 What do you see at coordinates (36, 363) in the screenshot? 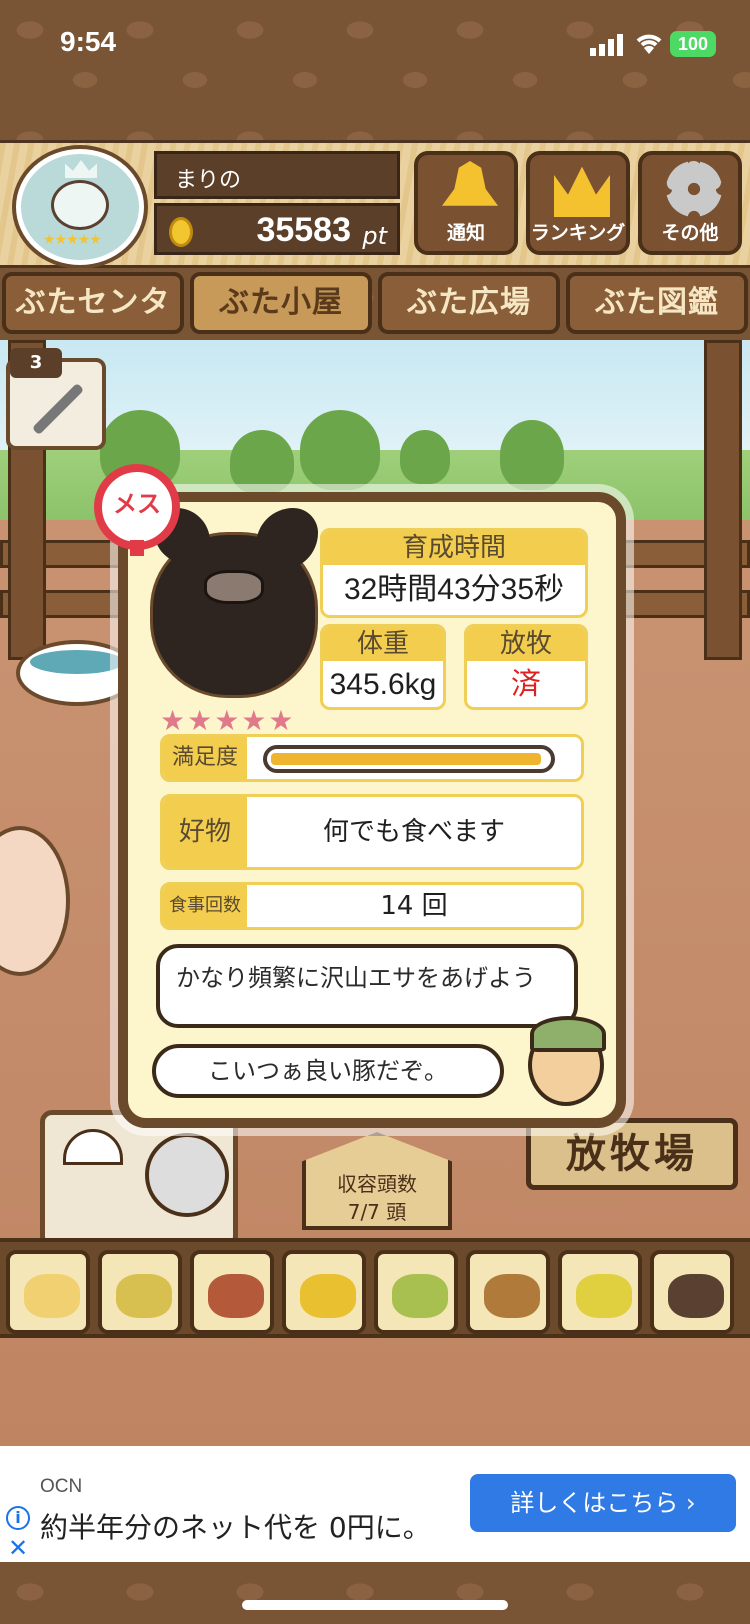
I see `medicine-count: 3` at bounding box center [36, 363].